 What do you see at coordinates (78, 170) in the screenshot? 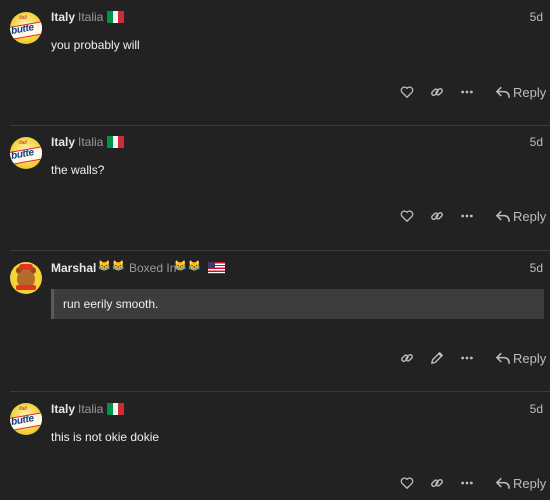
I see `post-body: the walls?` at bounding box center [78, 170].